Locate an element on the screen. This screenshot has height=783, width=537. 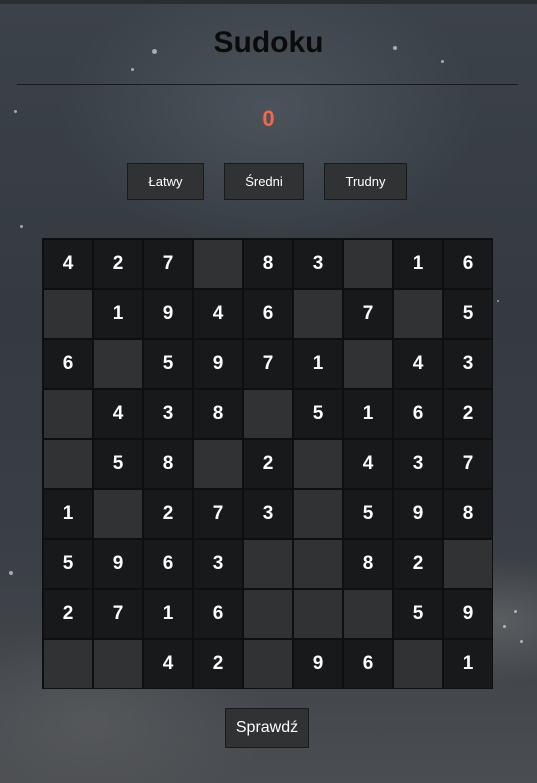
check-button: Sprawdź is located at coordinates (267, 728).